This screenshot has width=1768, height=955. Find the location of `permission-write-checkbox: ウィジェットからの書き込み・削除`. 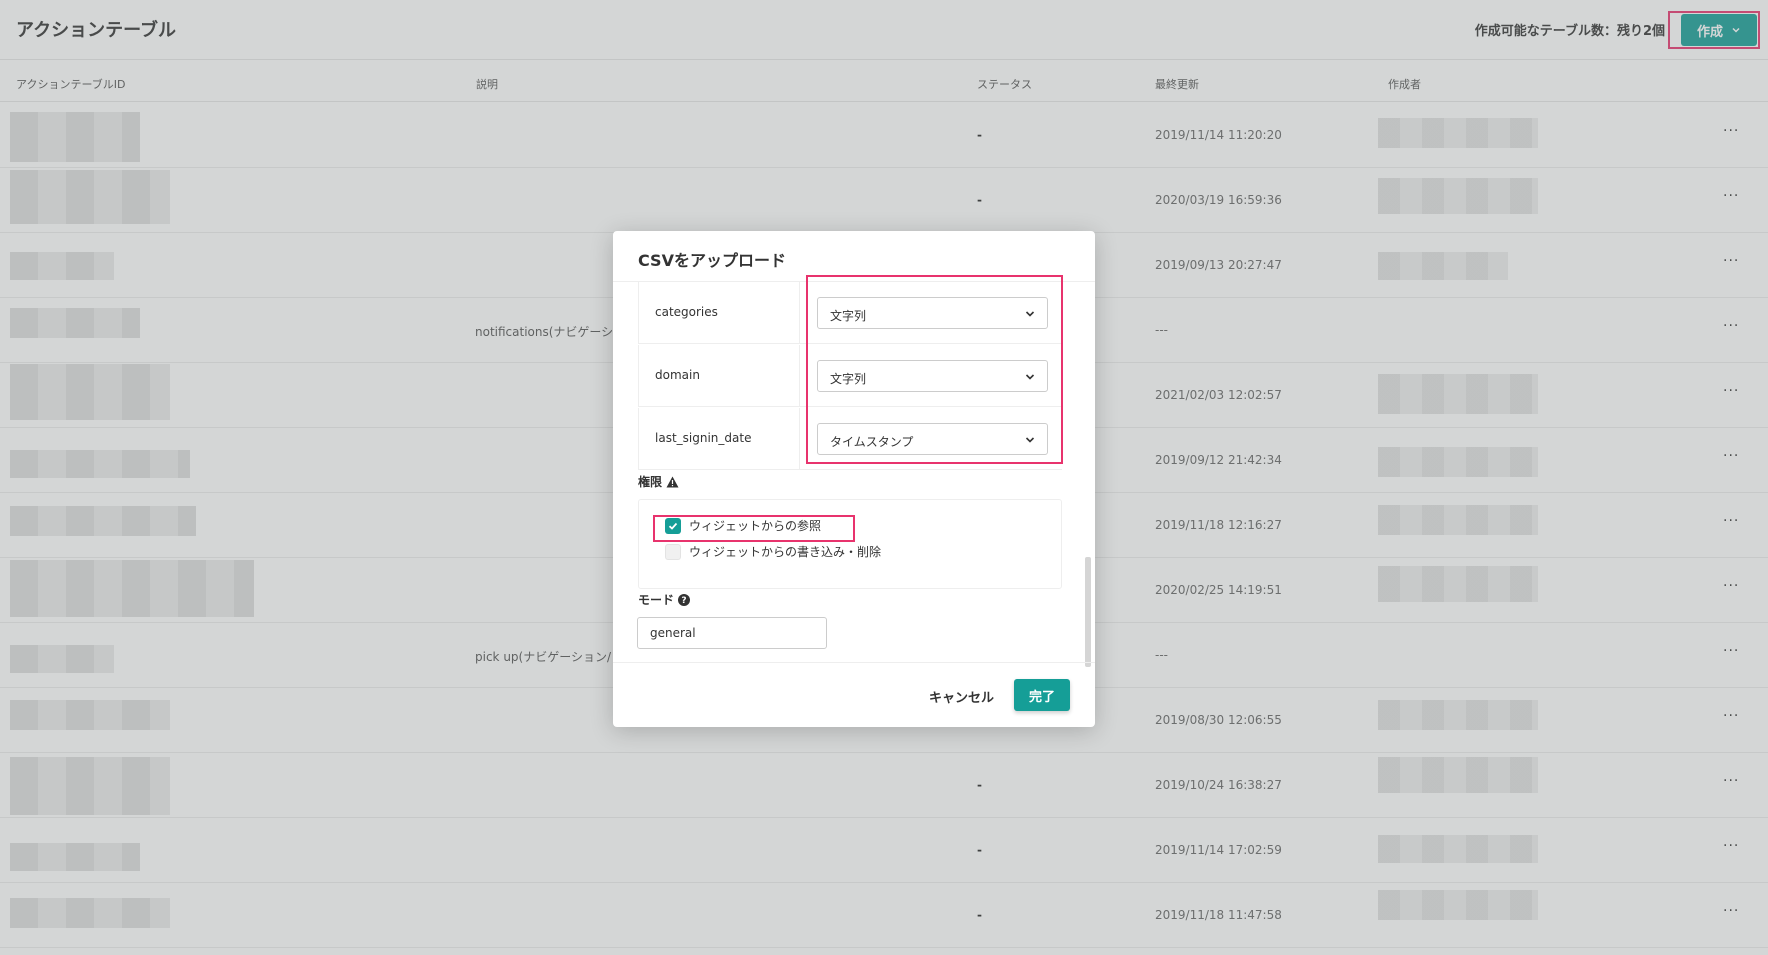

permission-write-checkbox: ウィジェットからの書き込み・削除 is located at coordinates (773, 551).